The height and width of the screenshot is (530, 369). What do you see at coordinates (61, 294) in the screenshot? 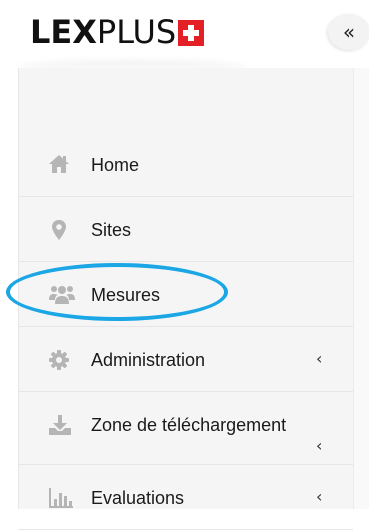
I see `users-icon` at bounding box center [61, 294].